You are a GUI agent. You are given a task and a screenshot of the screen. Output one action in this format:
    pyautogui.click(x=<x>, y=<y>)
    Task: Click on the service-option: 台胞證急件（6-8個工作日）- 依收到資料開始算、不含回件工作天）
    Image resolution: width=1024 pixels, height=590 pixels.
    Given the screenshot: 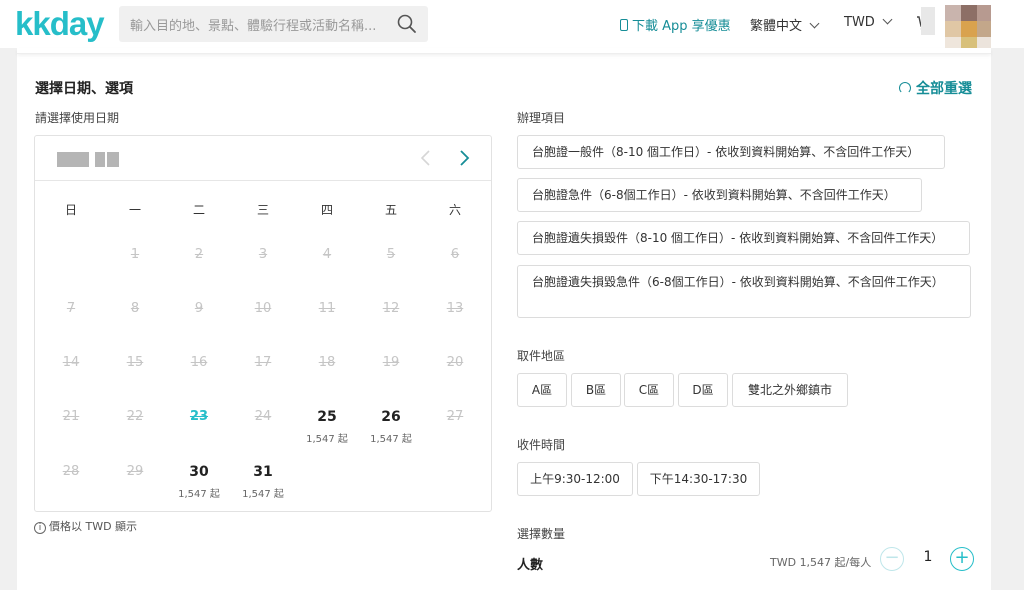 What is the action you would take?
    pyautogui.click(x=719, y=195)
    